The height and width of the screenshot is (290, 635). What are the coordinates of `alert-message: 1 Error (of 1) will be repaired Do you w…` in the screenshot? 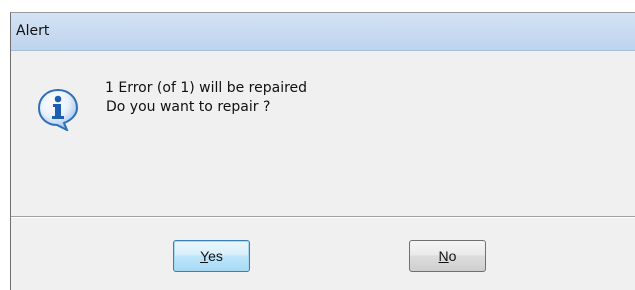 It's located at (206, 98).